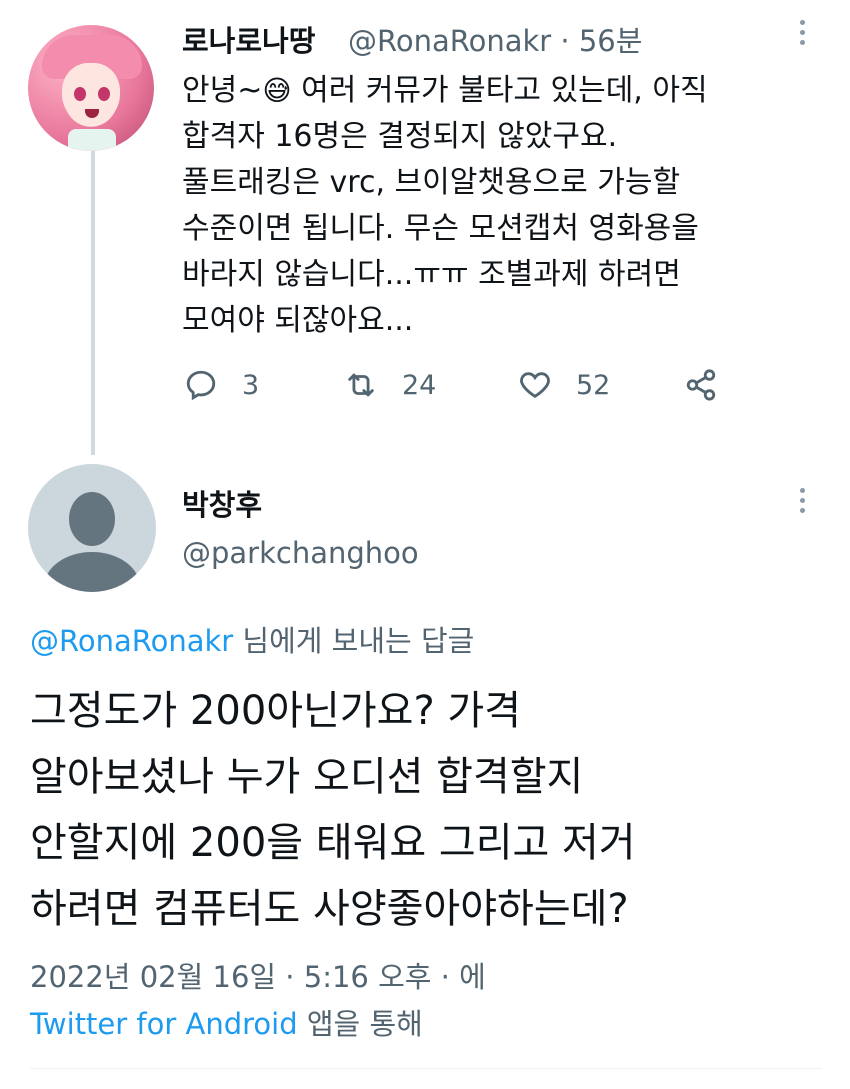 This screenshot has width=850, height=1089. I want to click on reply-icon, so click(201, 385).